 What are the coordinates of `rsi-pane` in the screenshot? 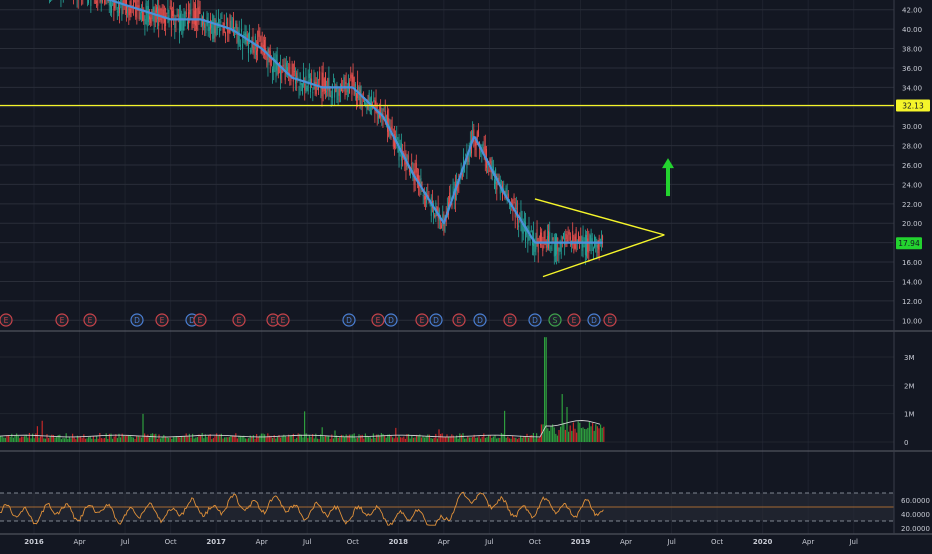 It's located at (447, 508).